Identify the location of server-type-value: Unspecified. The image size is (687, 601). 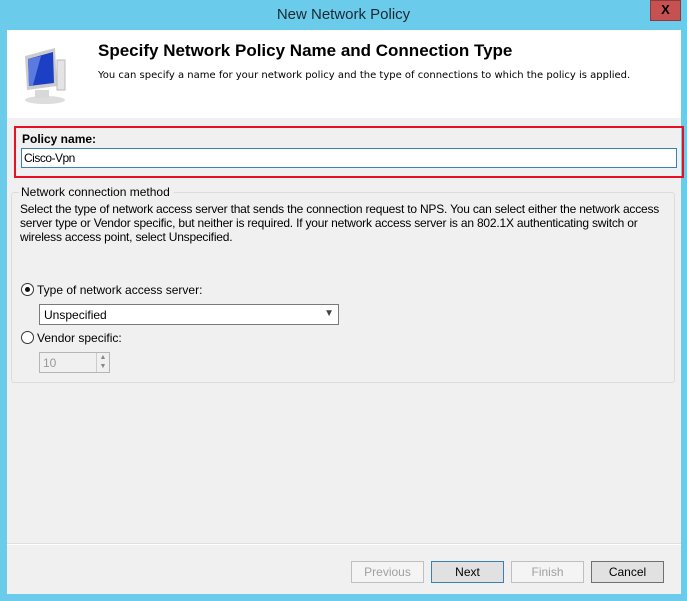
(75, 315).